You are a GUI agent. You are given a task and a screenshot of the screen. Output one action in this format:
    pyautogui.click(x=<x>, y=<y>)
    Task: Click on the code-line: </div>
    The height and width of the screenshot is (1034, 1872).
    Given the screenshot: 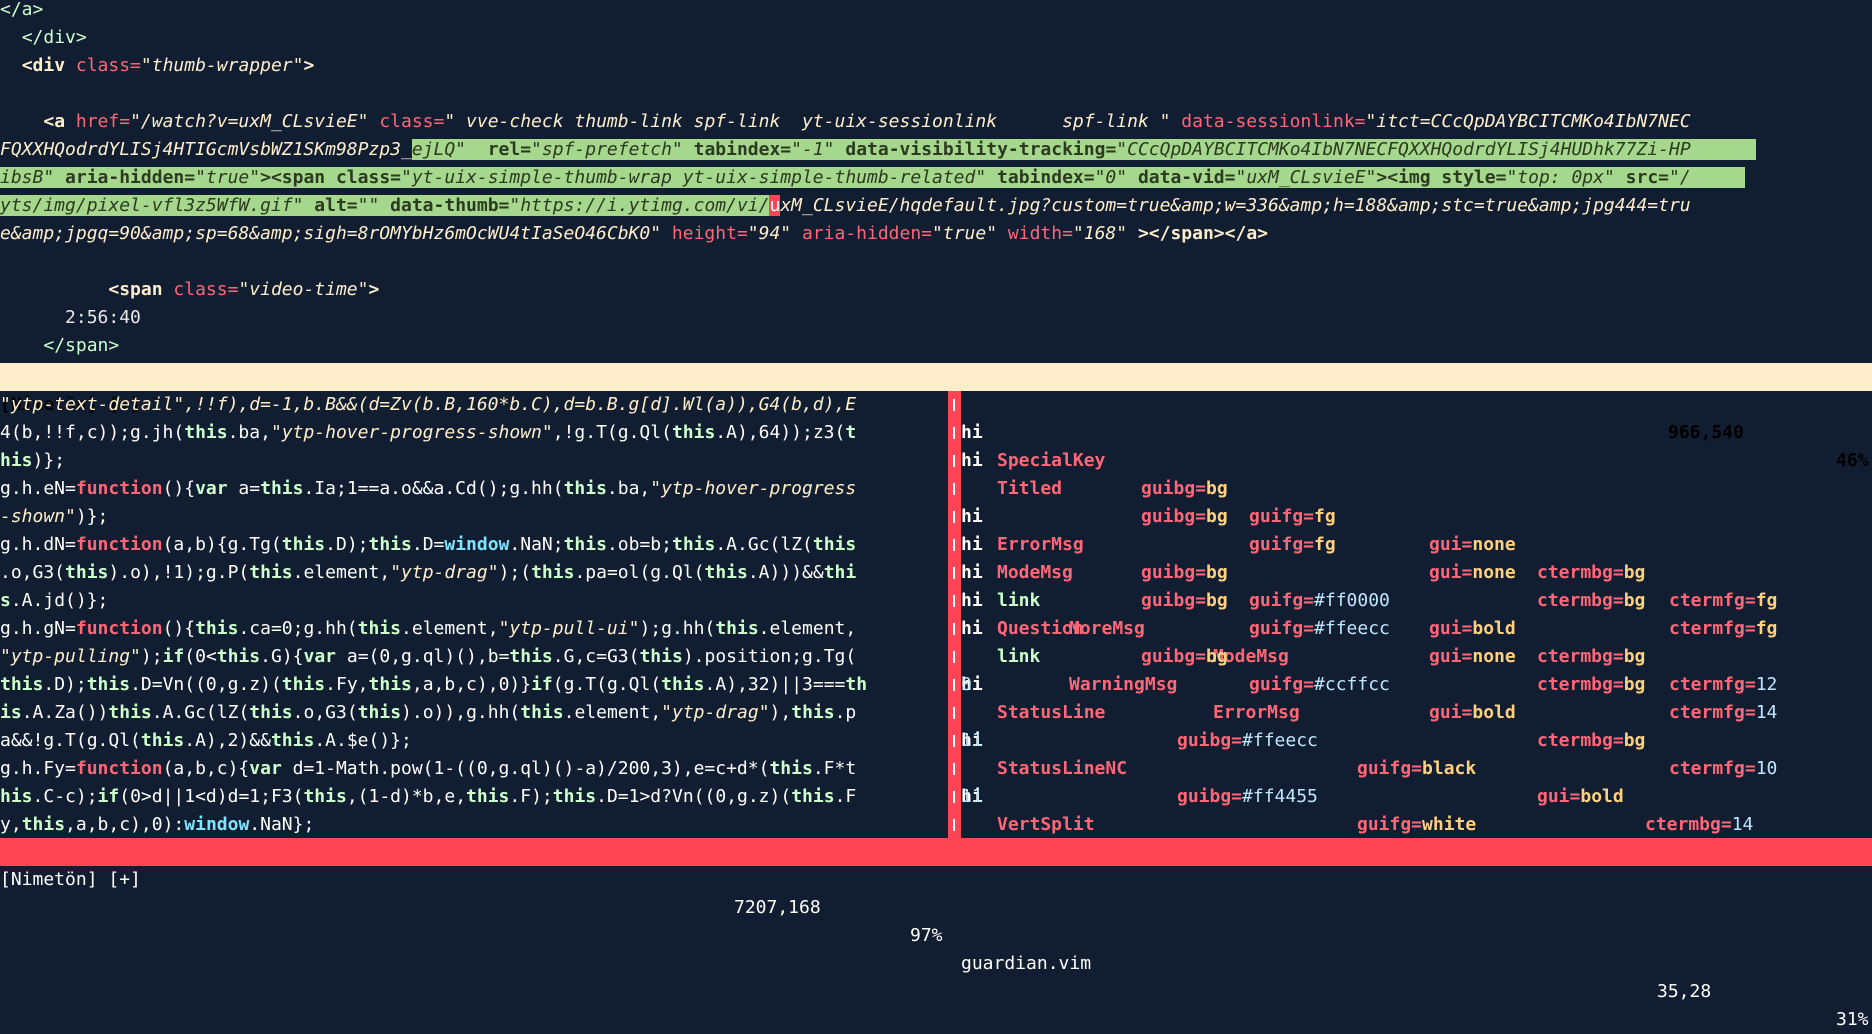 What is the action you would take?
    pyautogui.click(x=54, y=37)
    